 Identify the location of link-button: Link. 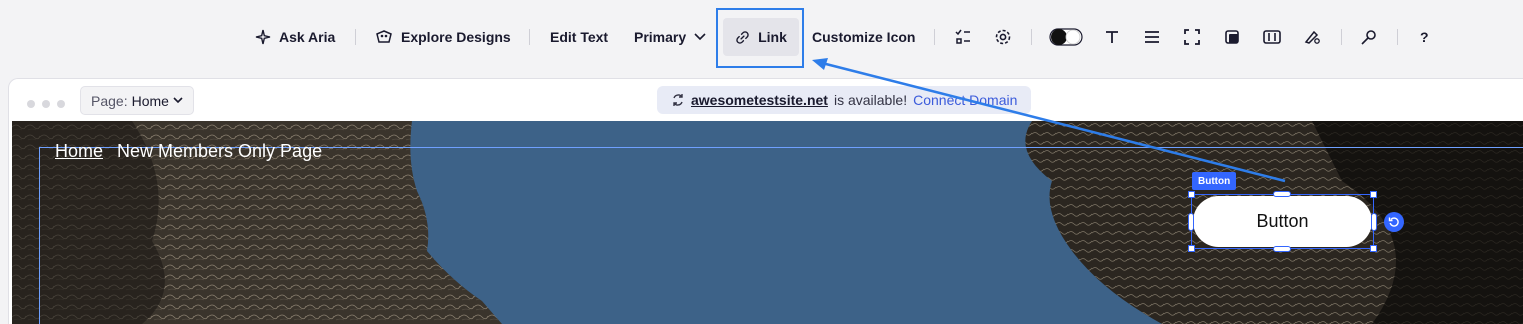
(761, 37).